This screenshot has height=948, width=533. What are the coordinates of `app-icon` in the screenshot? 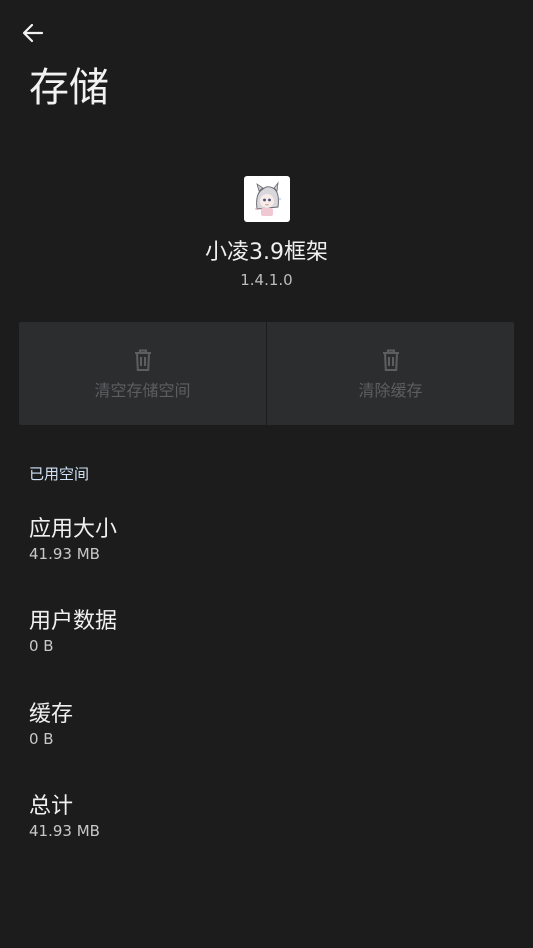 It's located at (266, 199).